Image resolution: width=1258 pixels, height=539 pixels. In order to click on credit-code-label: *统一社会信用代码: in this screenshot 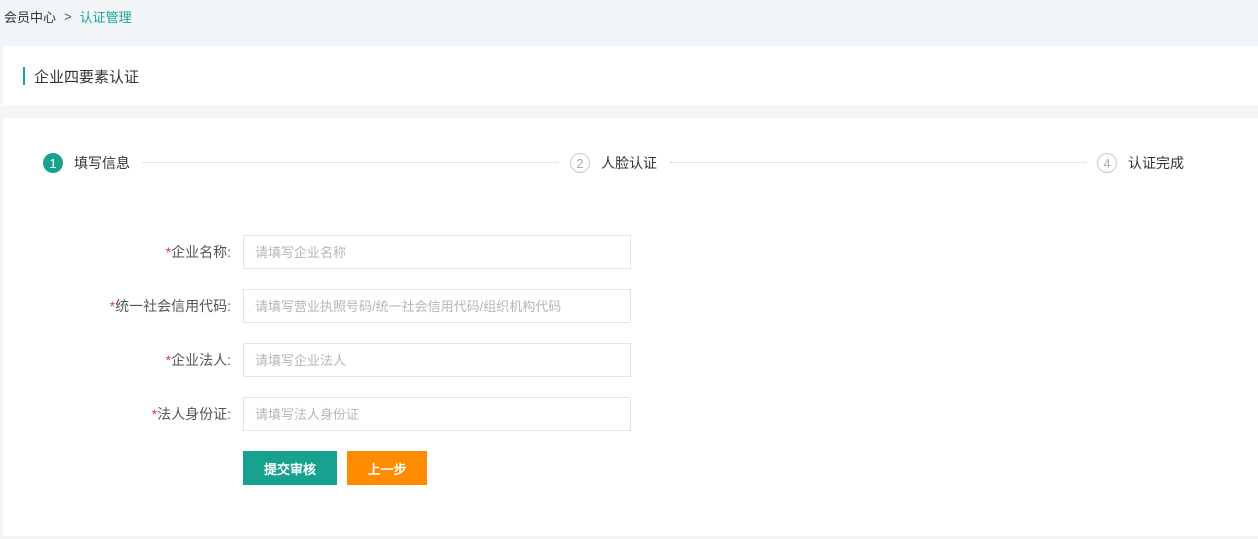, I will do `click(170, 306)`.